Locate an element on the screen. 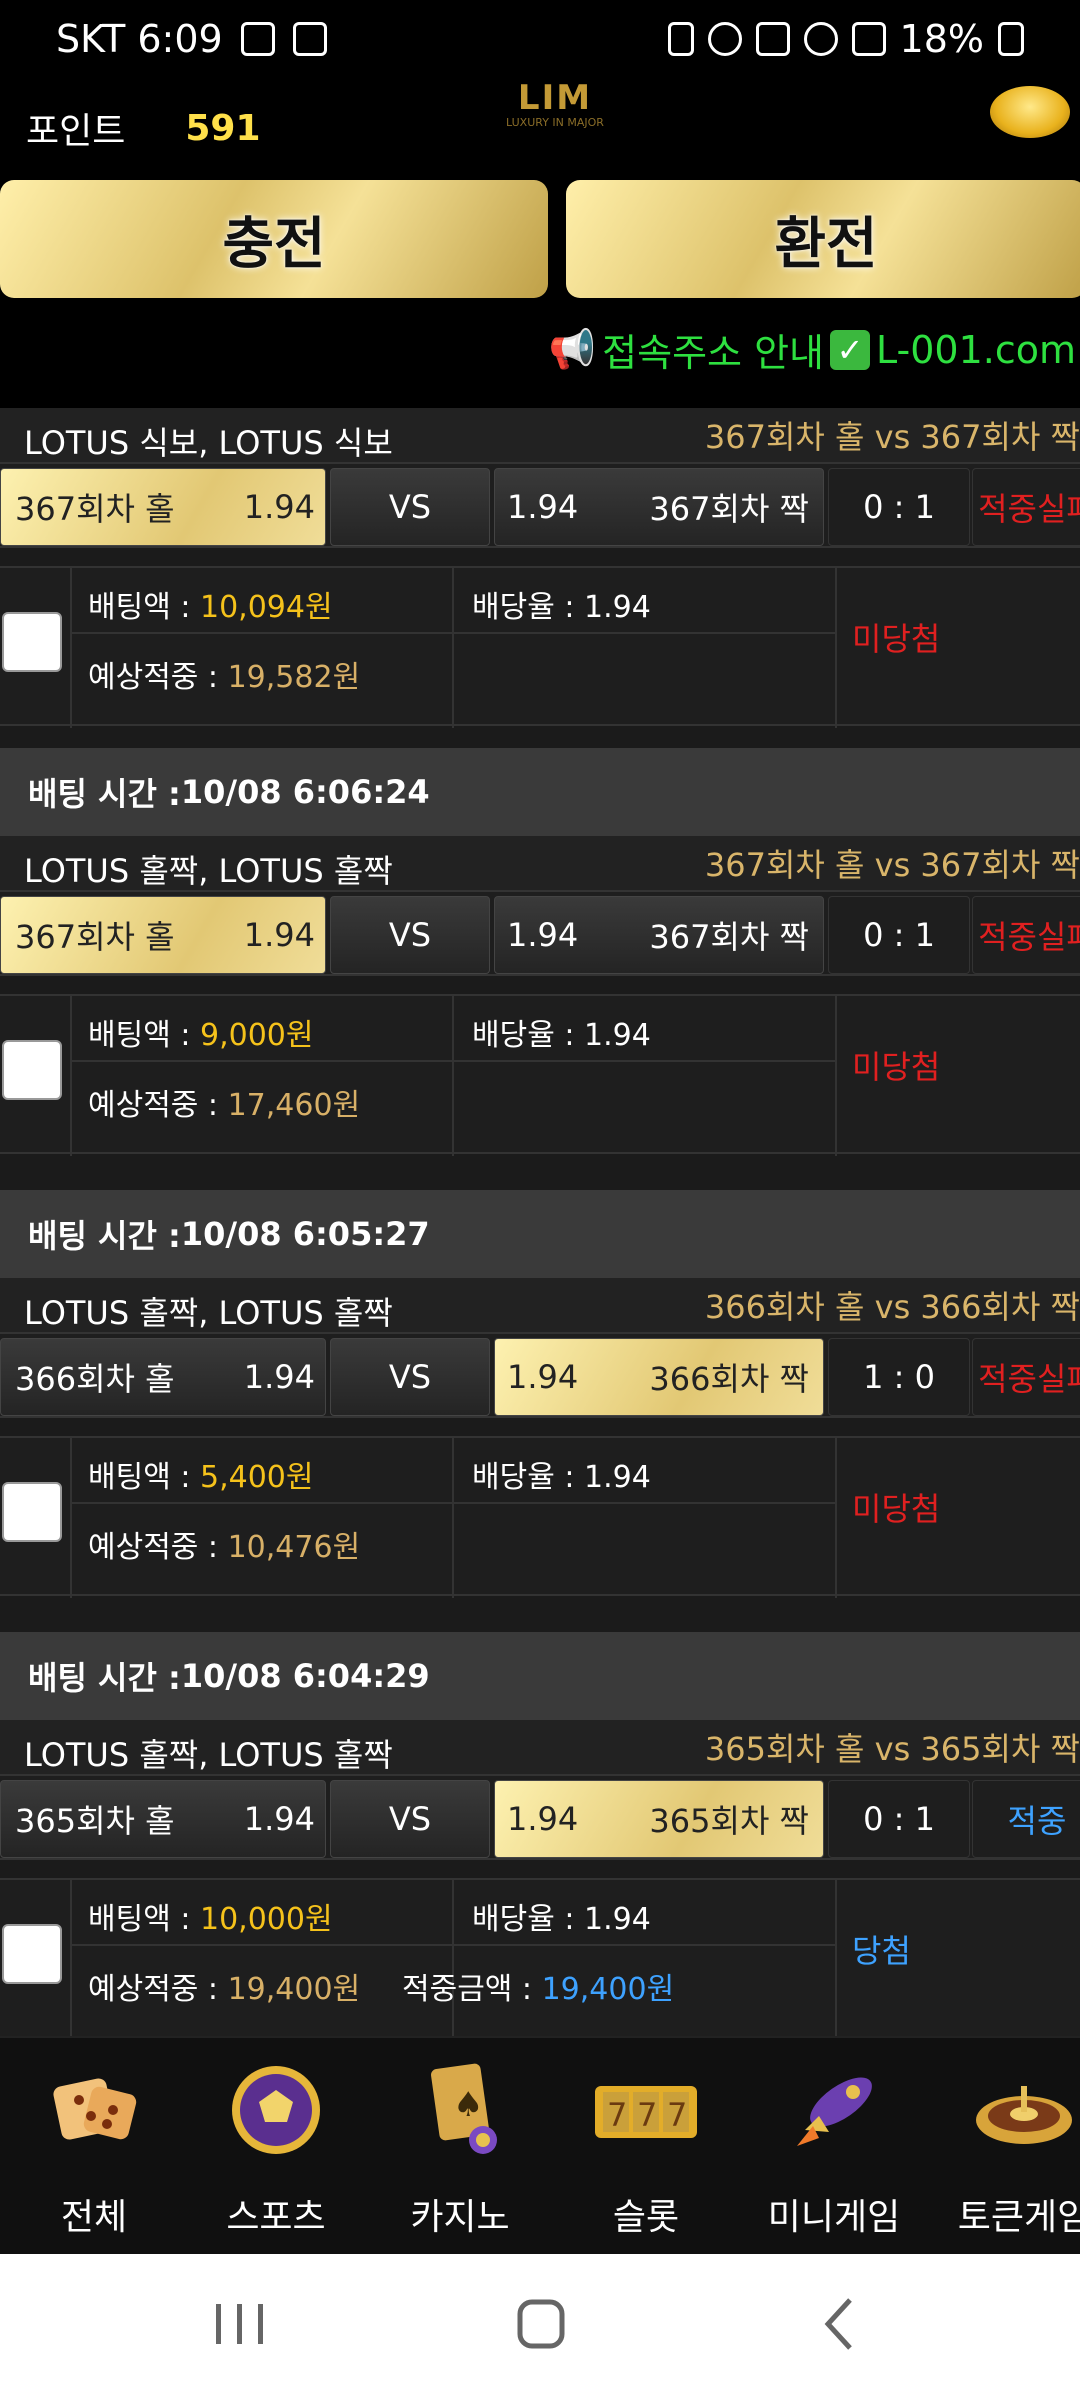  result-text: 적중 is located at coordinates (1037, 1821).